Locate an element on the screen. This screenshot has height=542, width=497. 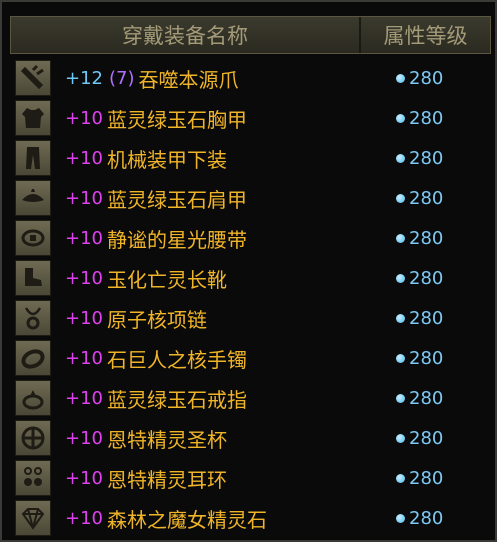
item-name: 森林之魔女精灵石 is located at coordinates (187, 519).